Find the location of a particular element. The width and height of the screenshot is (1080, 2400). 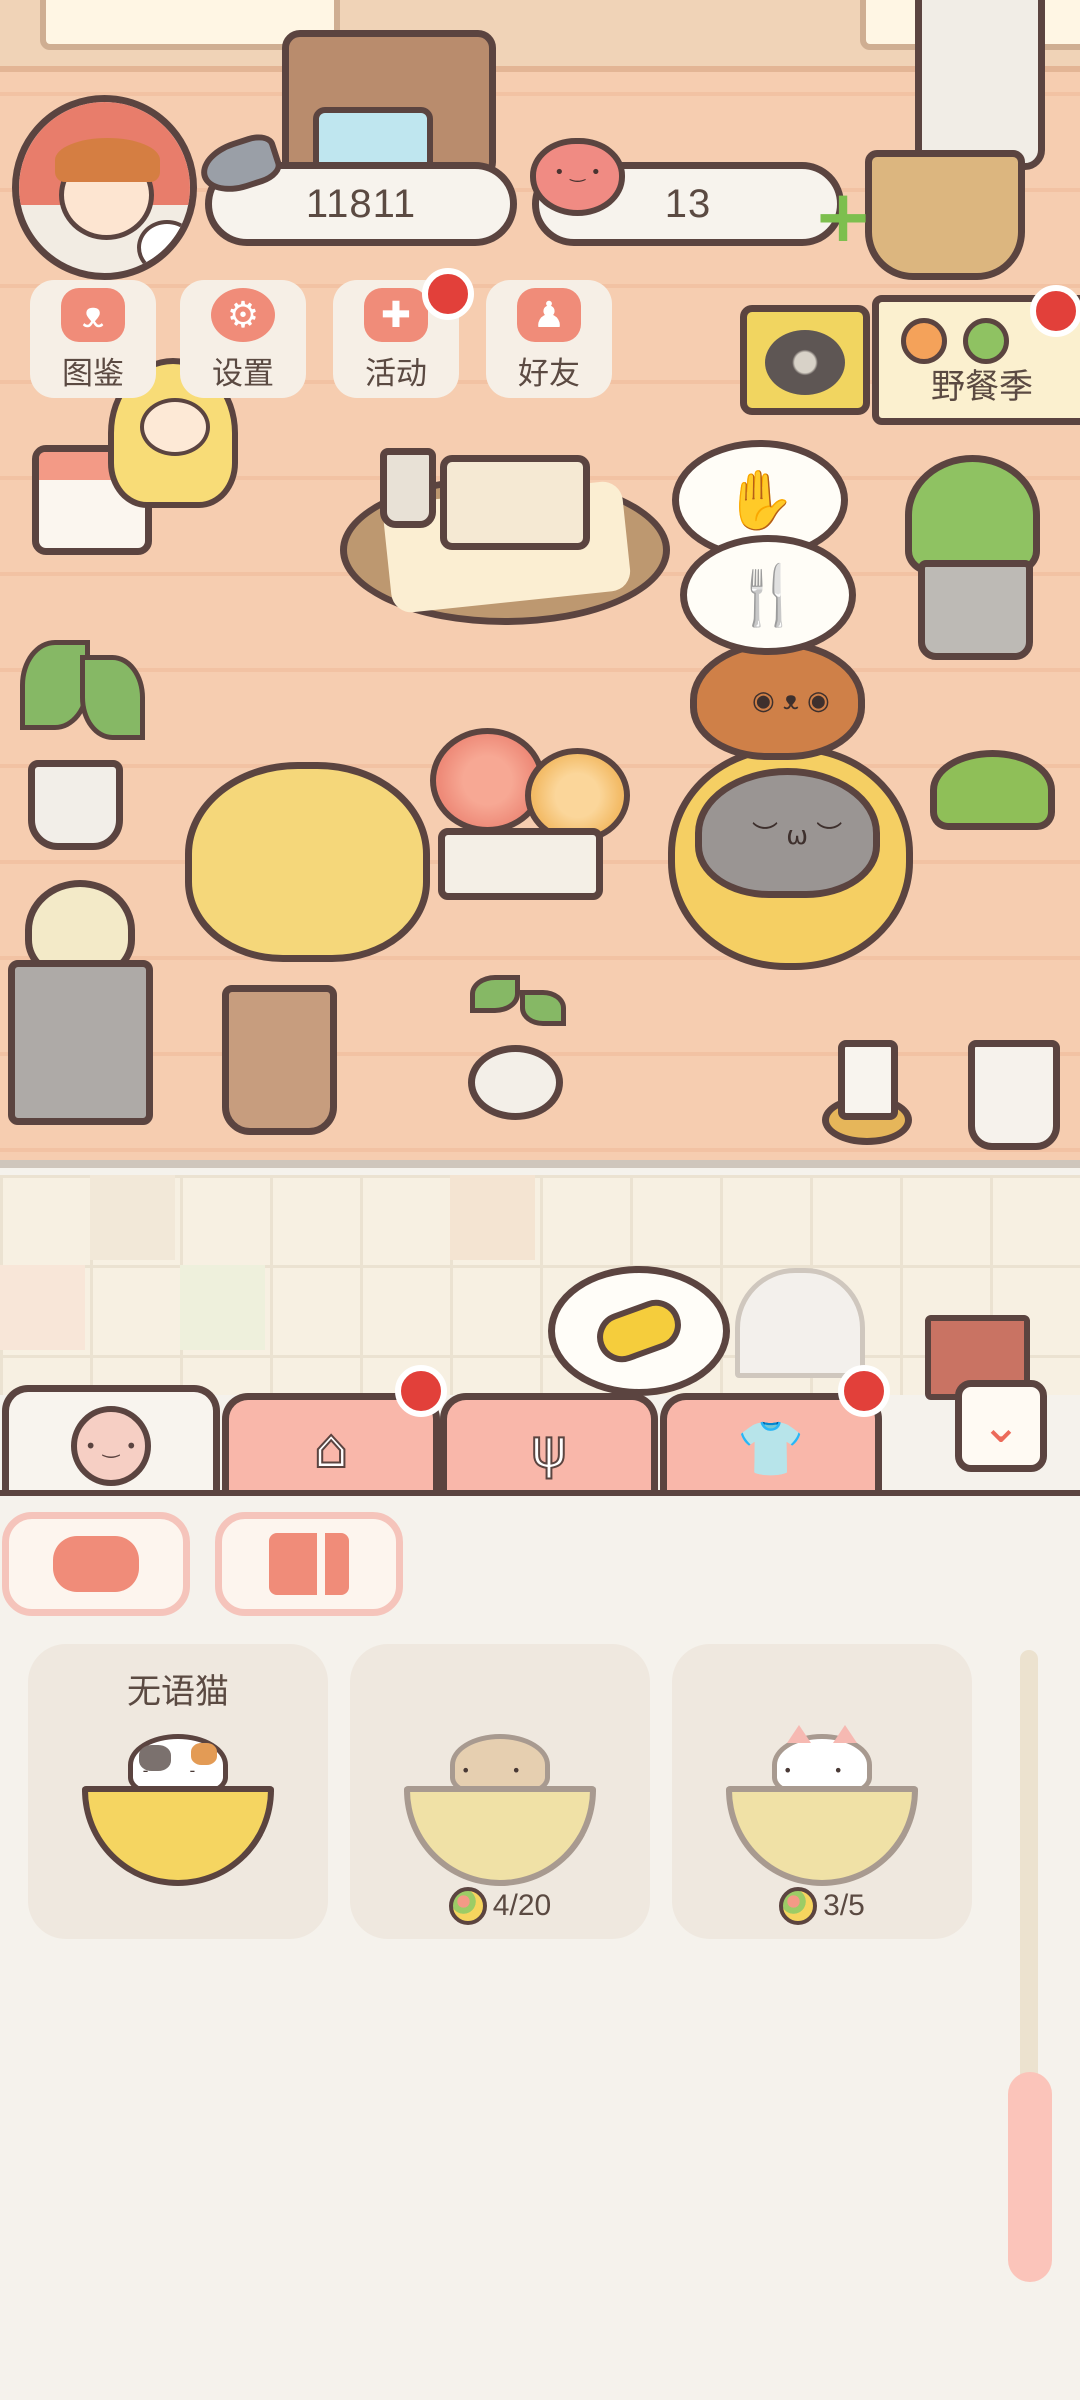

collapse-panel-button: ⌄ is located at coordinates (1001, 1426).